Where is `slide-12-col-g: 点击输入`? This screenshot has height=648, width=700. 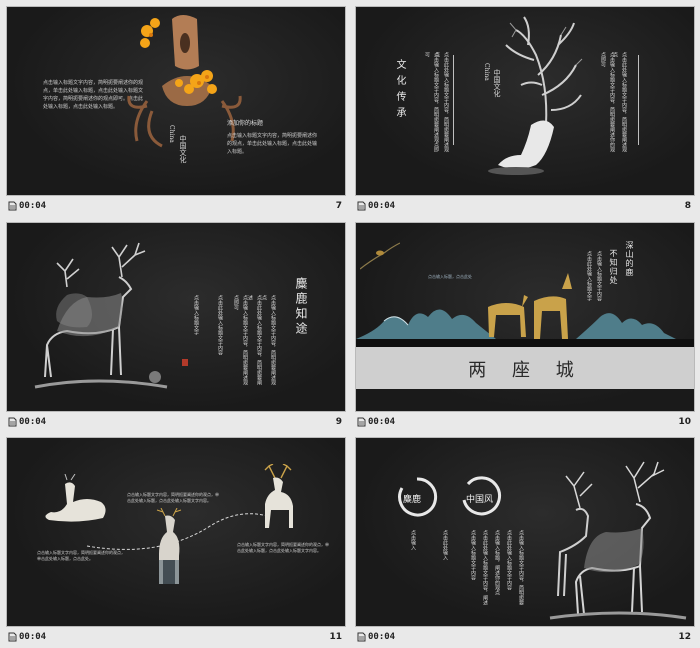 slide-12-col-g: 点击输入 is located at coordinates (413, 540).